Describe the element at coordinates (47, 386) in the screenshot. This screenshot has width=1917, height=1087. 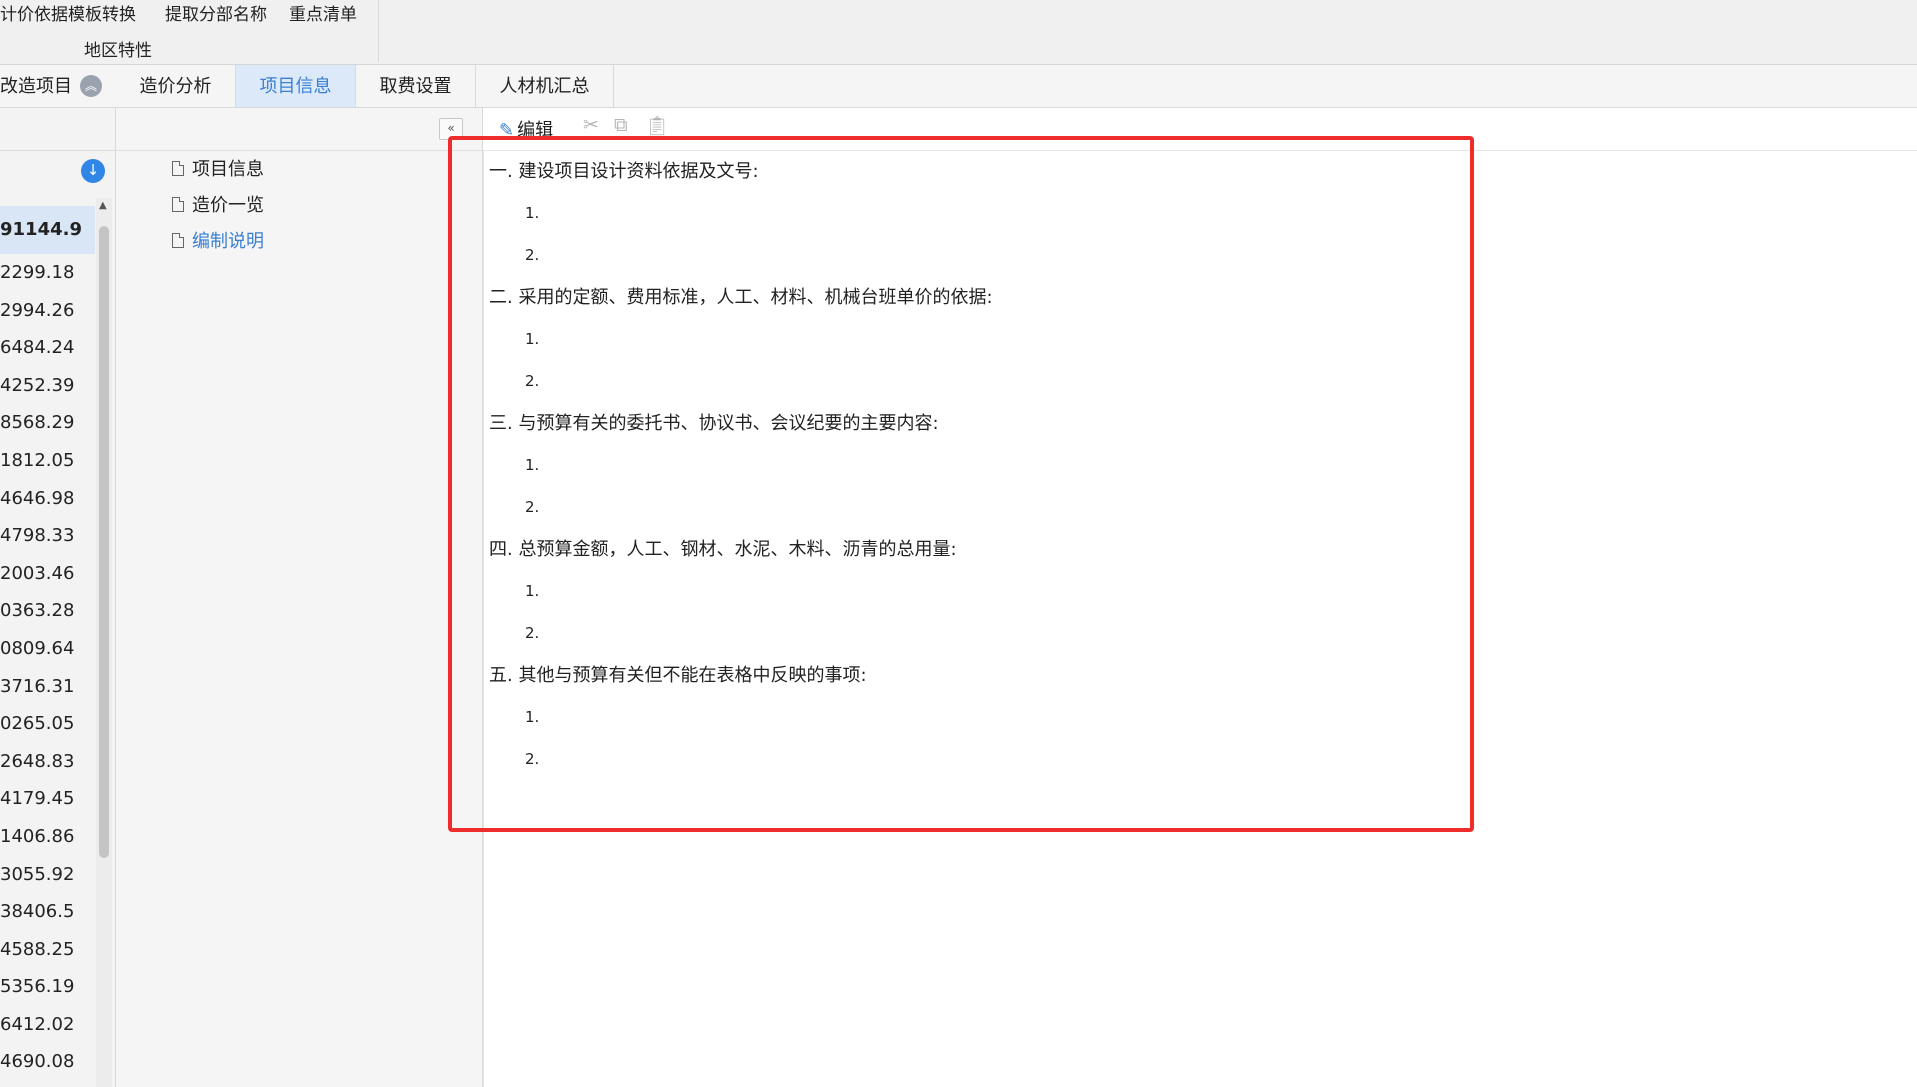
I see `value-row: 4252.39` at that location.